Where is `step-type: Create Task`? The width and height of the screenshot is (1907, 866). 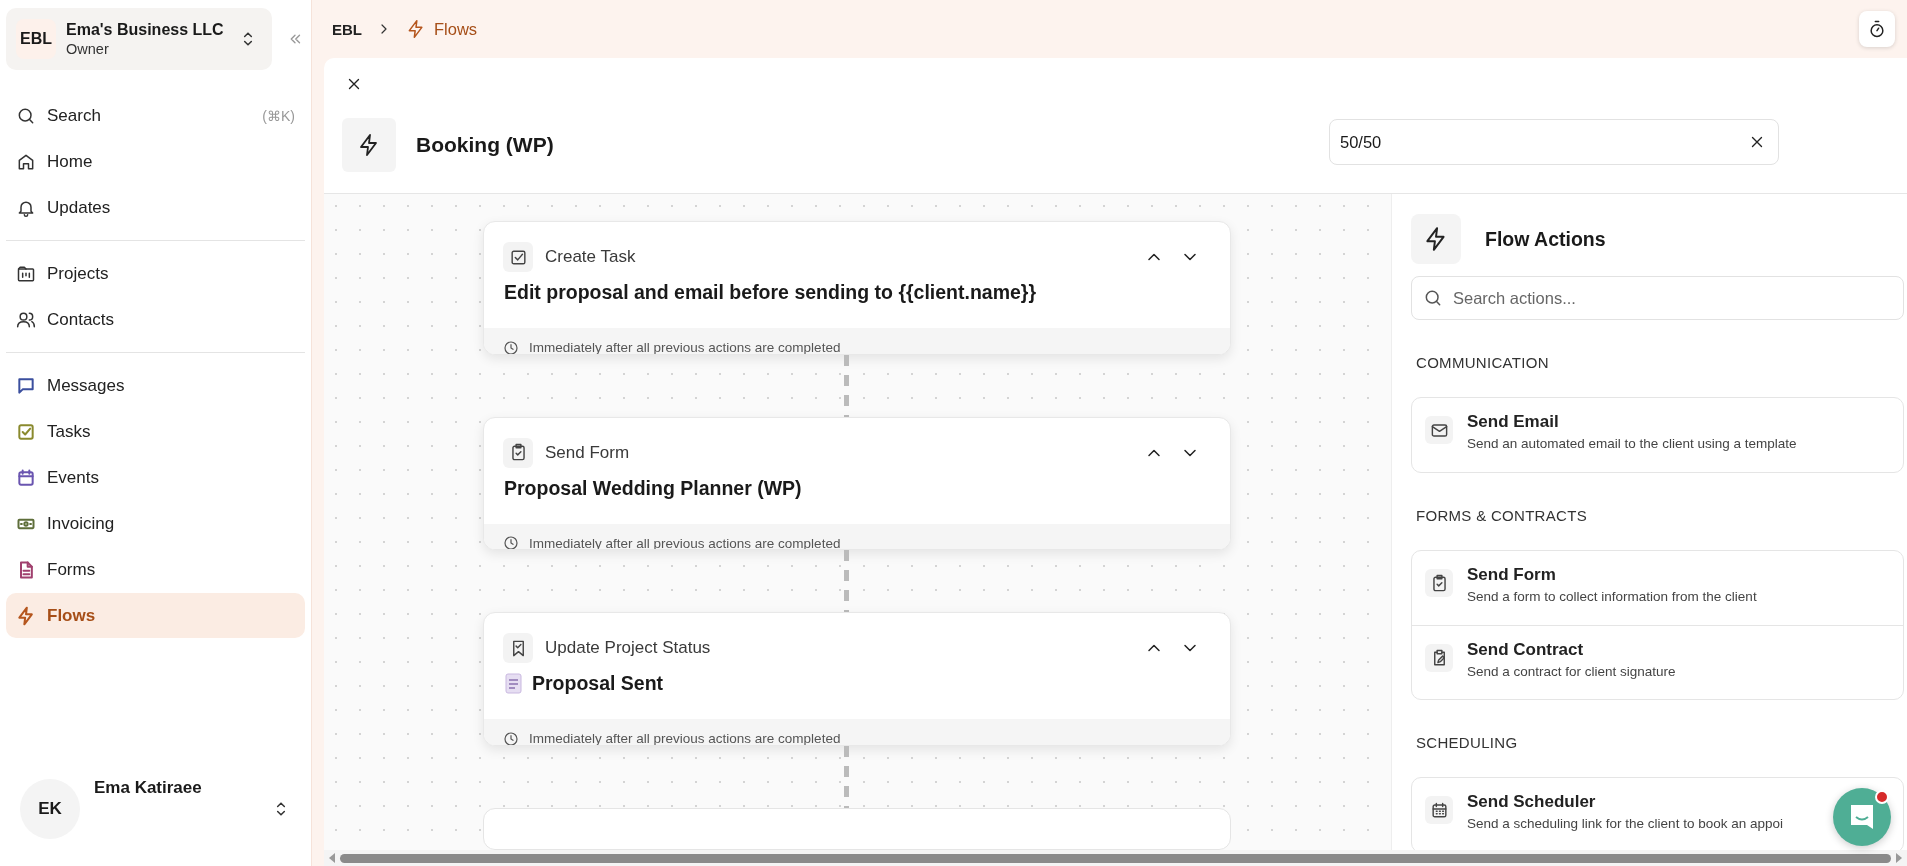 step-type: Create Task is located at coordinates (591, 257).